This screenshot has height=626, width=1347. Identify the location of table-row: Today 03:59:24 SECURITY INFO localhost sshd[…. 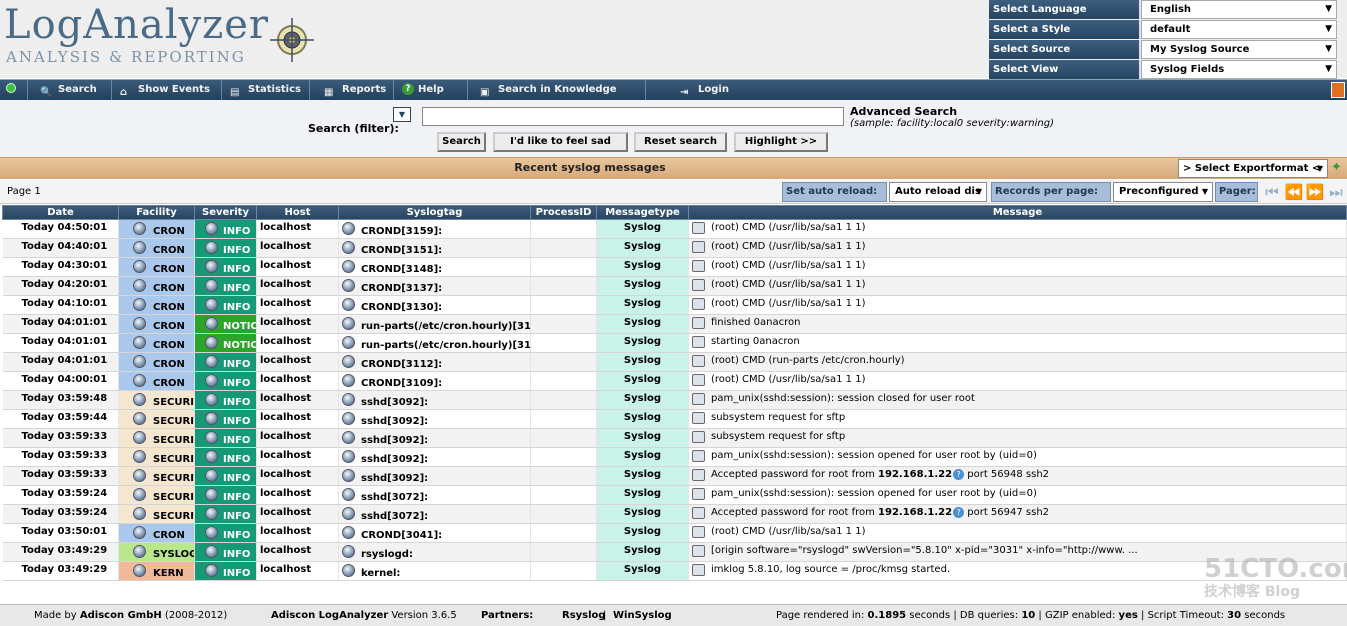
(674, 514).